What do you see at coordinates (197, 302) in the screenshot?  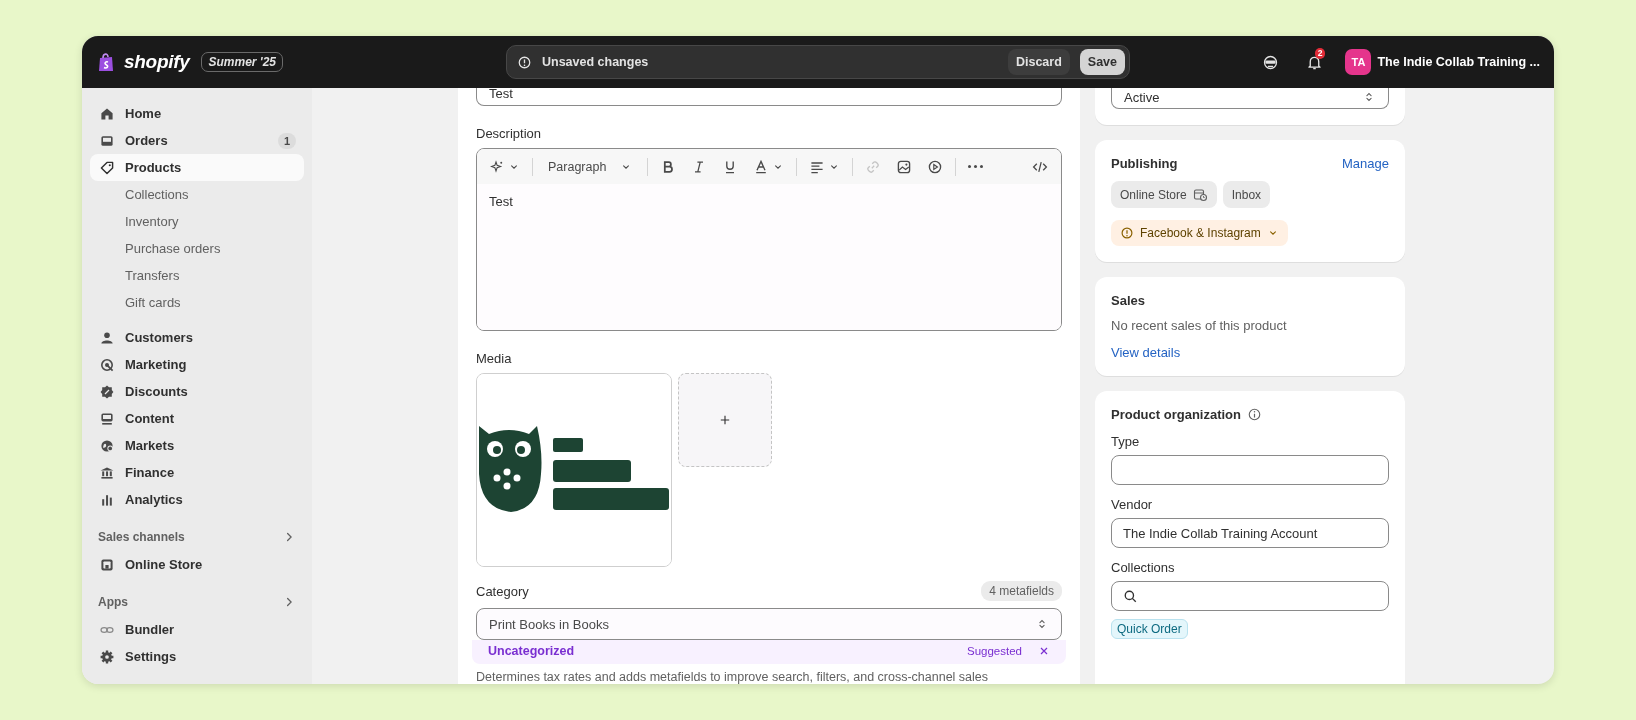 I see `sidebar-subitem: Gift cards` at bounding box center [197, 302].